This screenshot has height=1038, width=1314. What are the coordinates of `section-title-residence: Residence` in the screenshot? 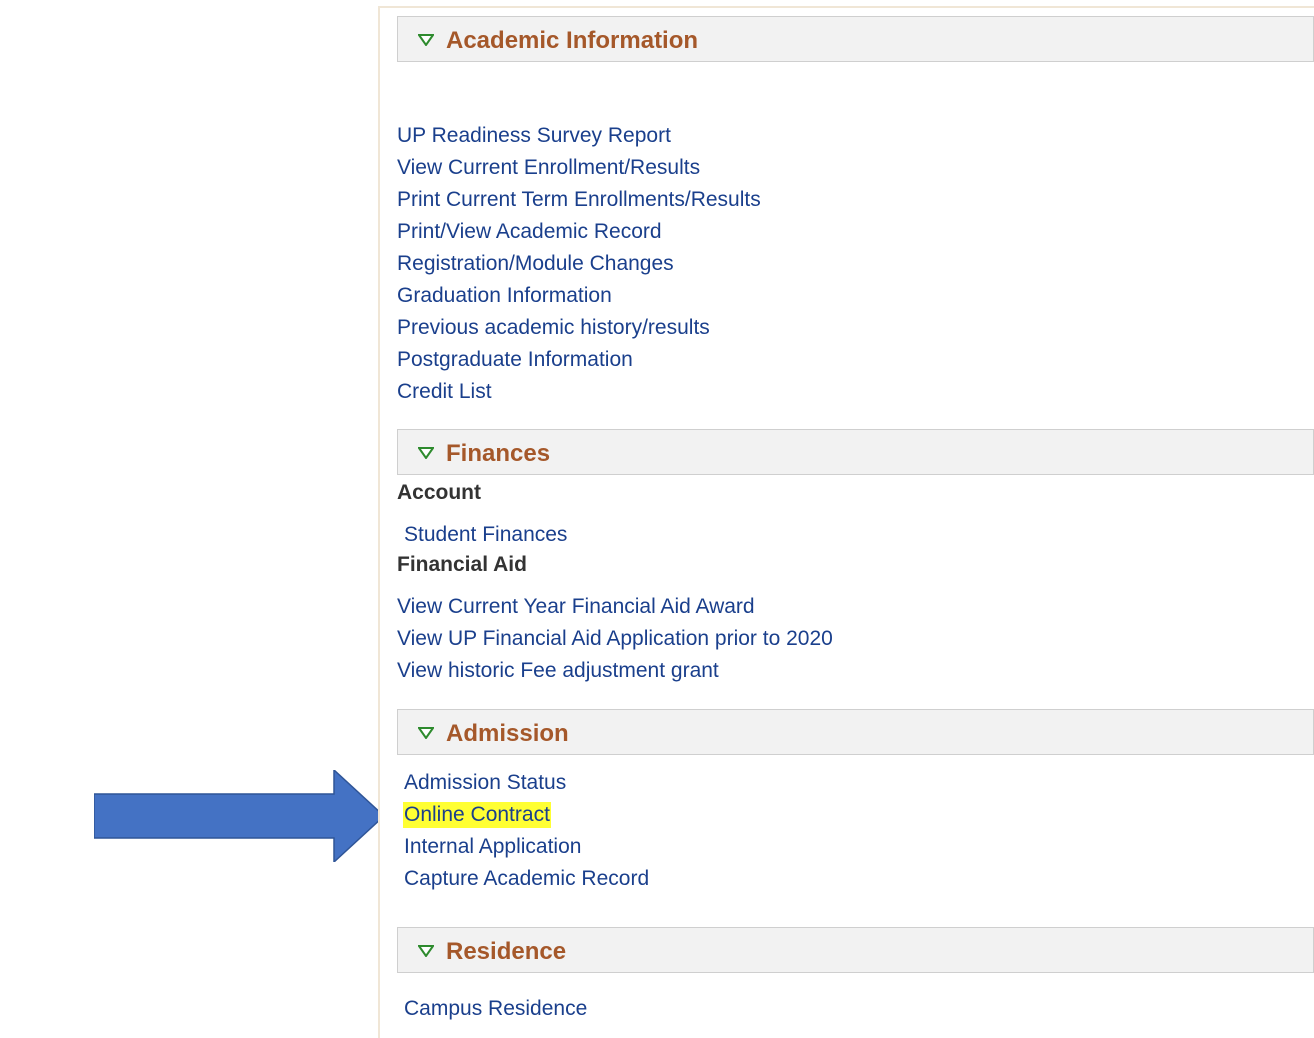 It's located at (506, 951).